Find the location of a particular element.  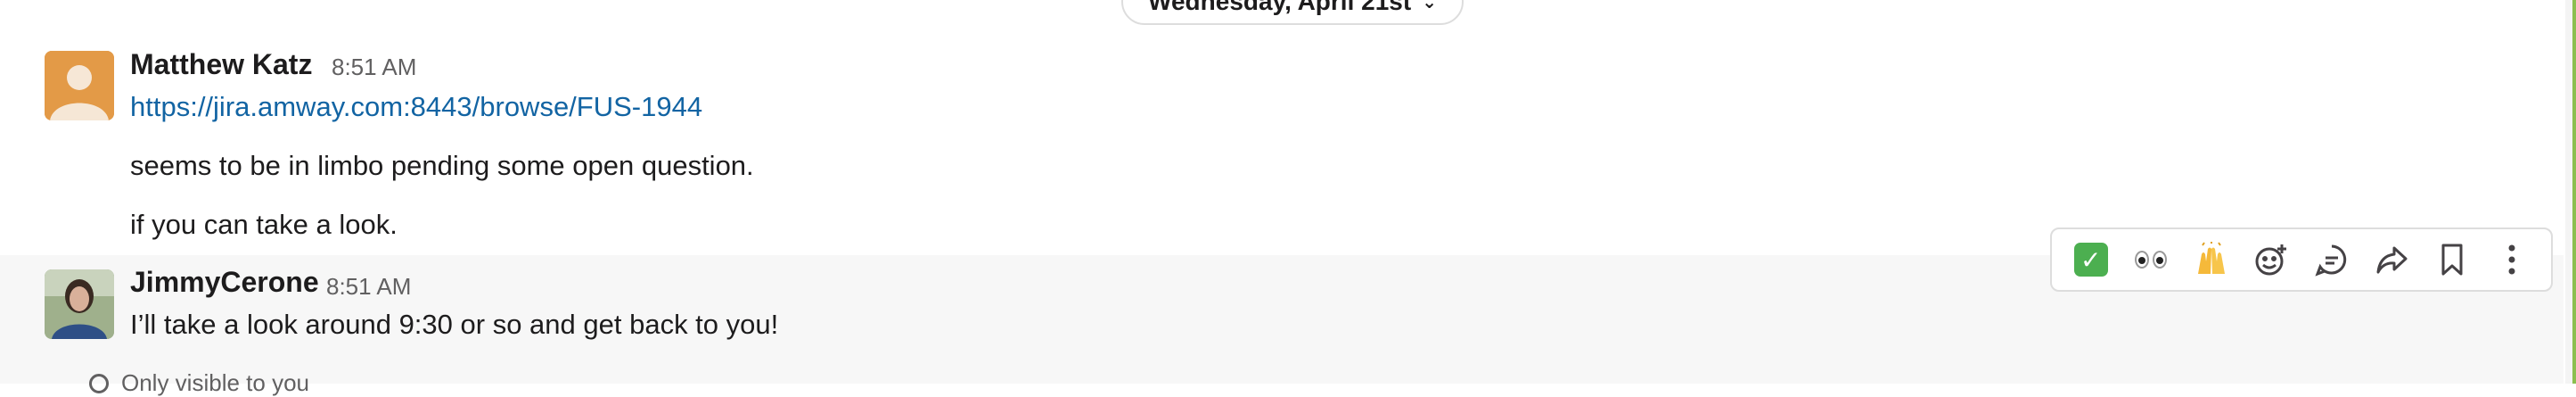

message-actions-toolbar: ✓ is located at coordinates (2301, 259).